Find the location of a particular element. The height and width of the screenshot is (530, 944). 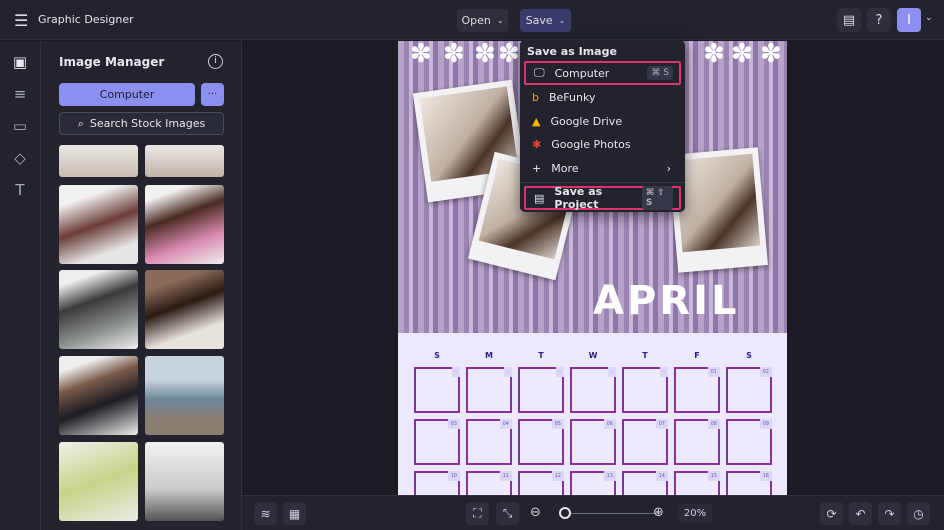

date-number: 07 is located at coordinates (661, 424).